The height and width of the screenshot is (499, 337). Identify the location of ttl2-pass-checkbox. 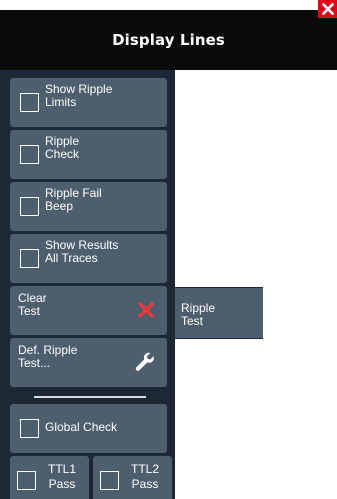
(109, 480).